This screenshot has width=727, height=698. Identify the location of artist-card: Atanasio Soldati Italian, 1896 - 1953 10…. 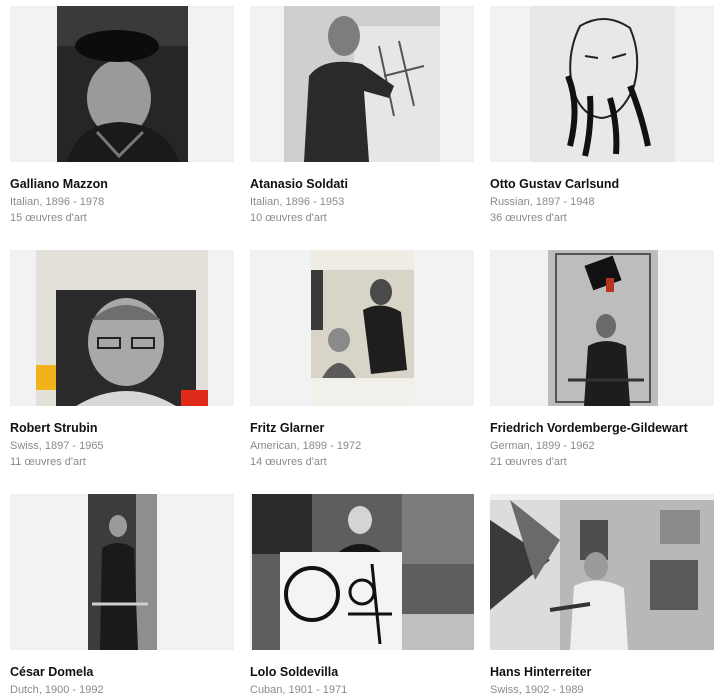
(362, 116).